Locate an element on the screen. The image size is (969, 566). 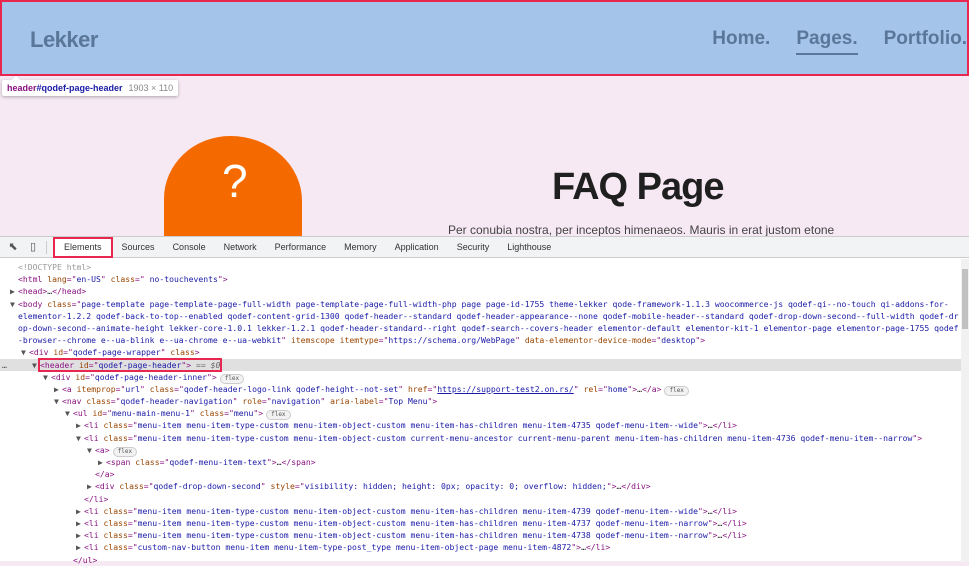
tab-sources: Sources is located at coordinates (138, 247).